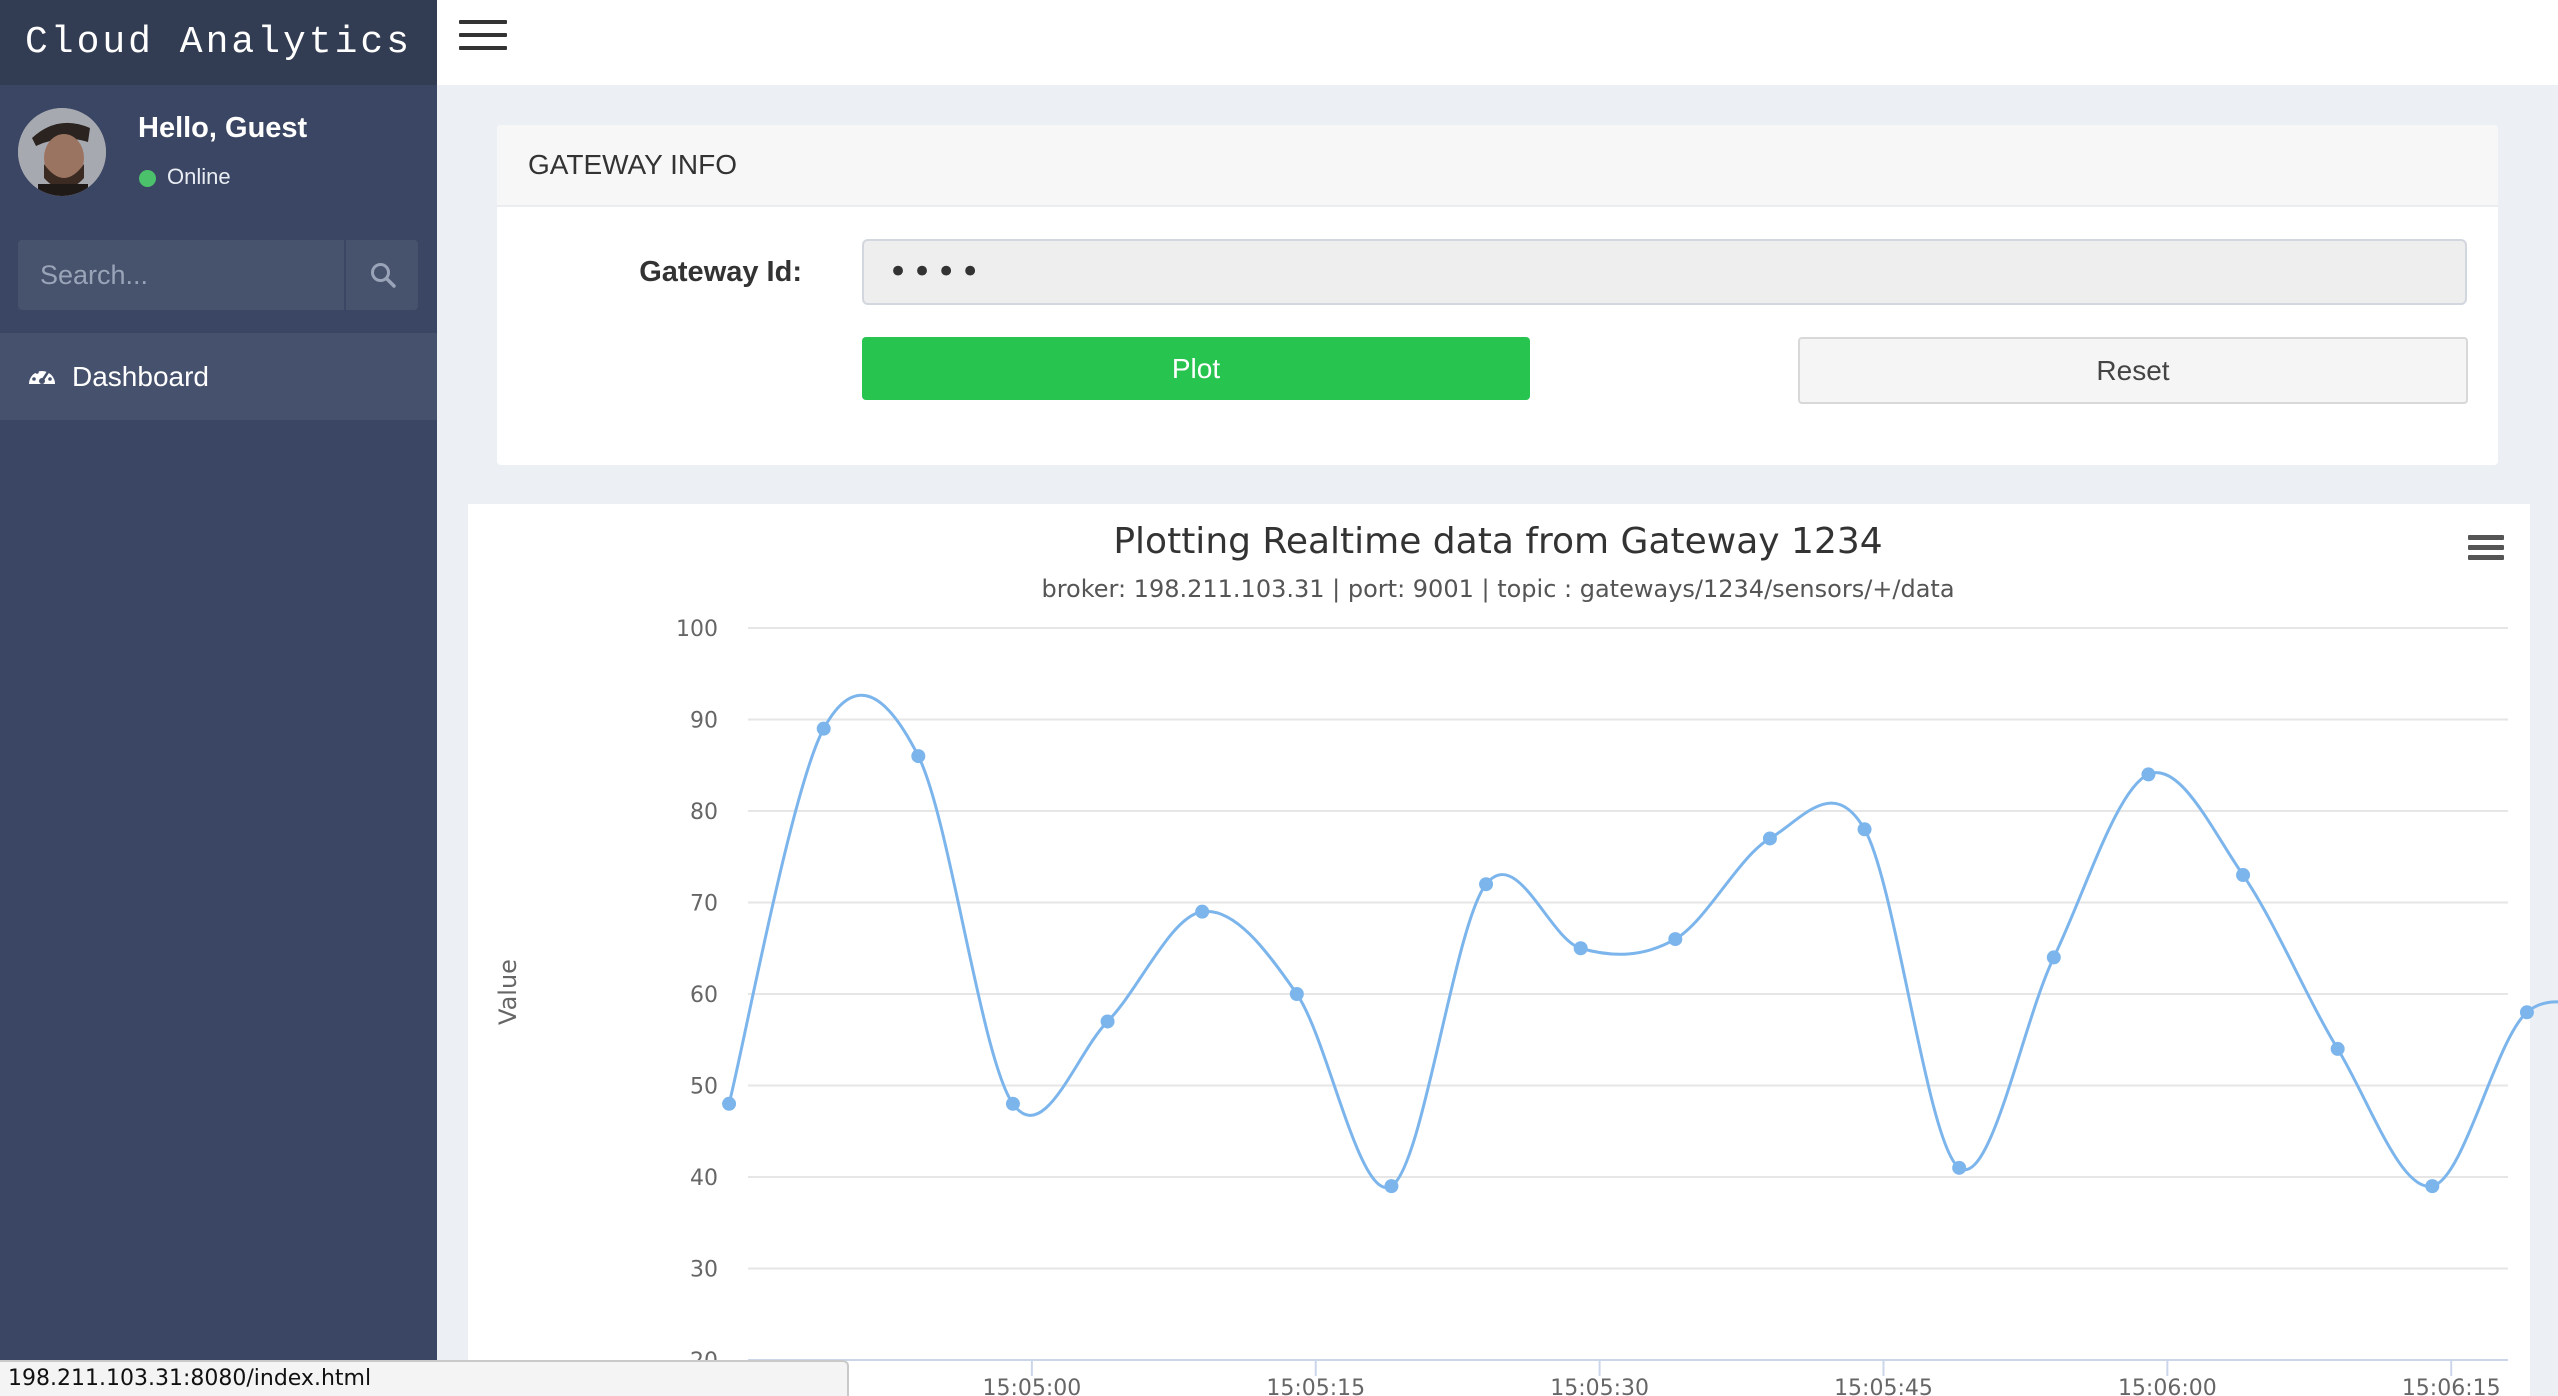  I want to click on y-tick-label: 70, so click(704, 904).